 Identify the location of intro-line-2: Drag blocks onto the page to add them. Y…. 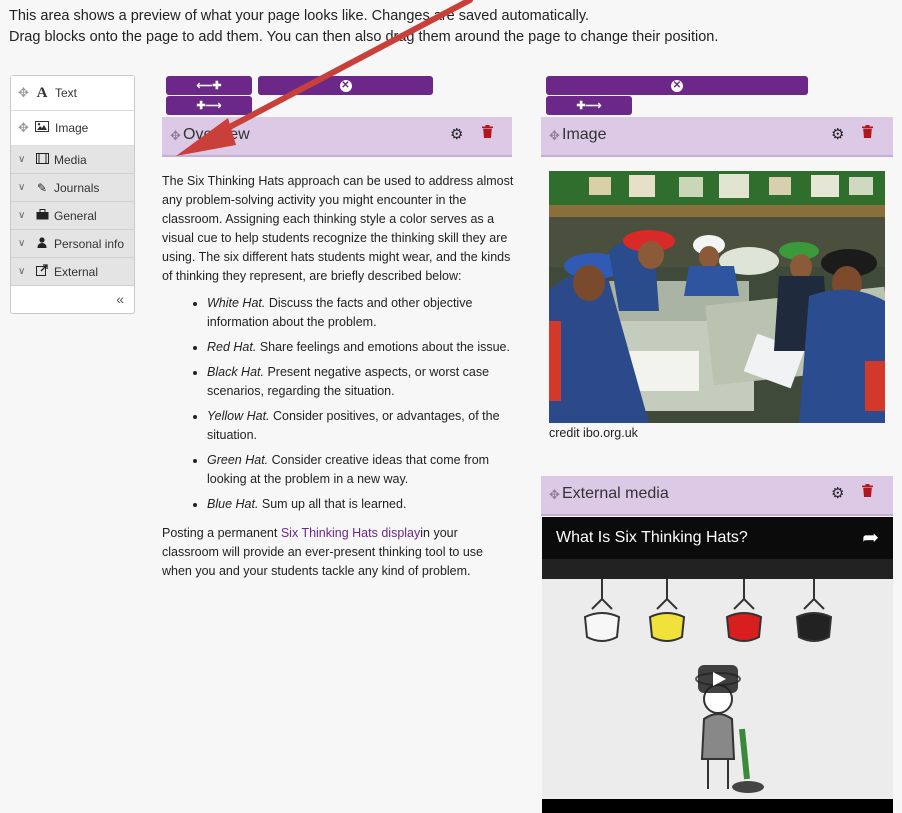
(364, 37).